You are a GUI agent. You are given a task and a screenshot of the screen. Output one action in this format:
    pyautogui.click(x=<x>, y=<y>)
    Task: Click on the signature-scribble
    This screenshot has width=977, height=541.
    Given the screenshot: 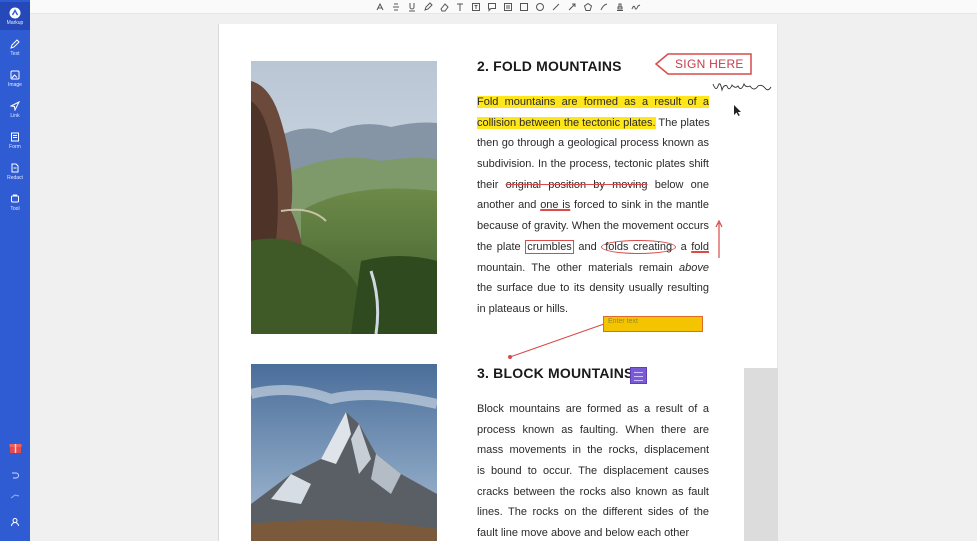 What is the action you would take?
    pyautogui.click(x=742, y=87)
    